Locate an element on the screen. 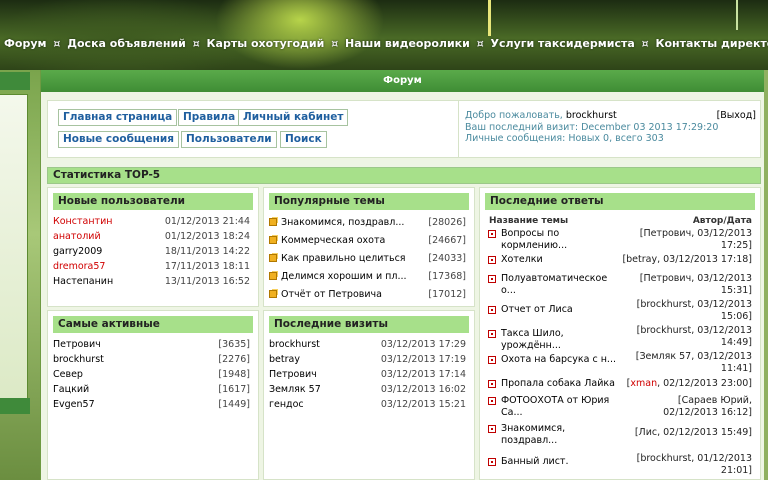 The width and height of the screenshot is (768, 480). welcome-greeting: Добро пожаловать, is located at coordinates (514, 115).